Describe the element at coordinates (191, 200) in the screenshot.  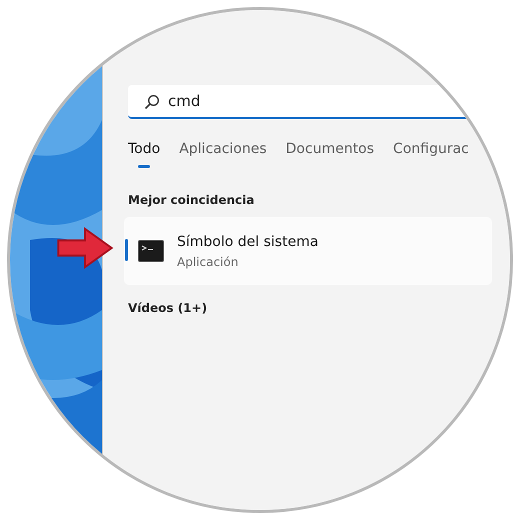
I see `section-heading: Mejor coincidencia` at that location.